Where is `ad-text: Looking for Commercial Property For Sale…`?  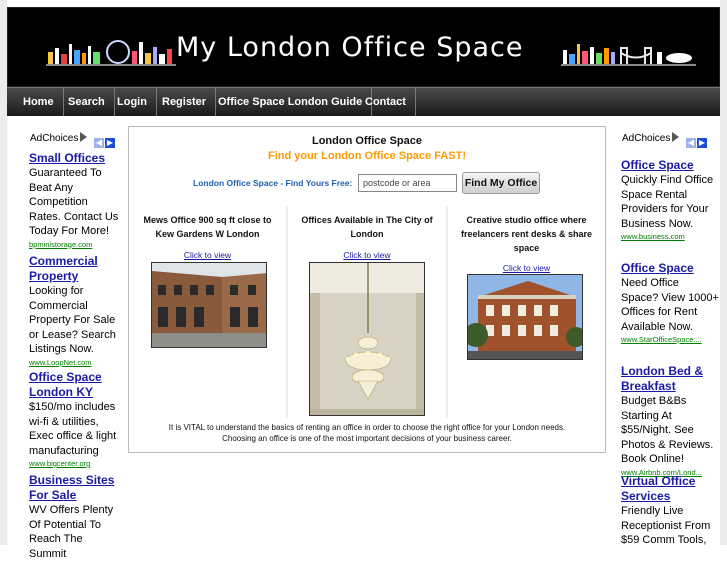
ad-text: Looking for Commercial Property For Sale… is located at coordinates (72, 320).